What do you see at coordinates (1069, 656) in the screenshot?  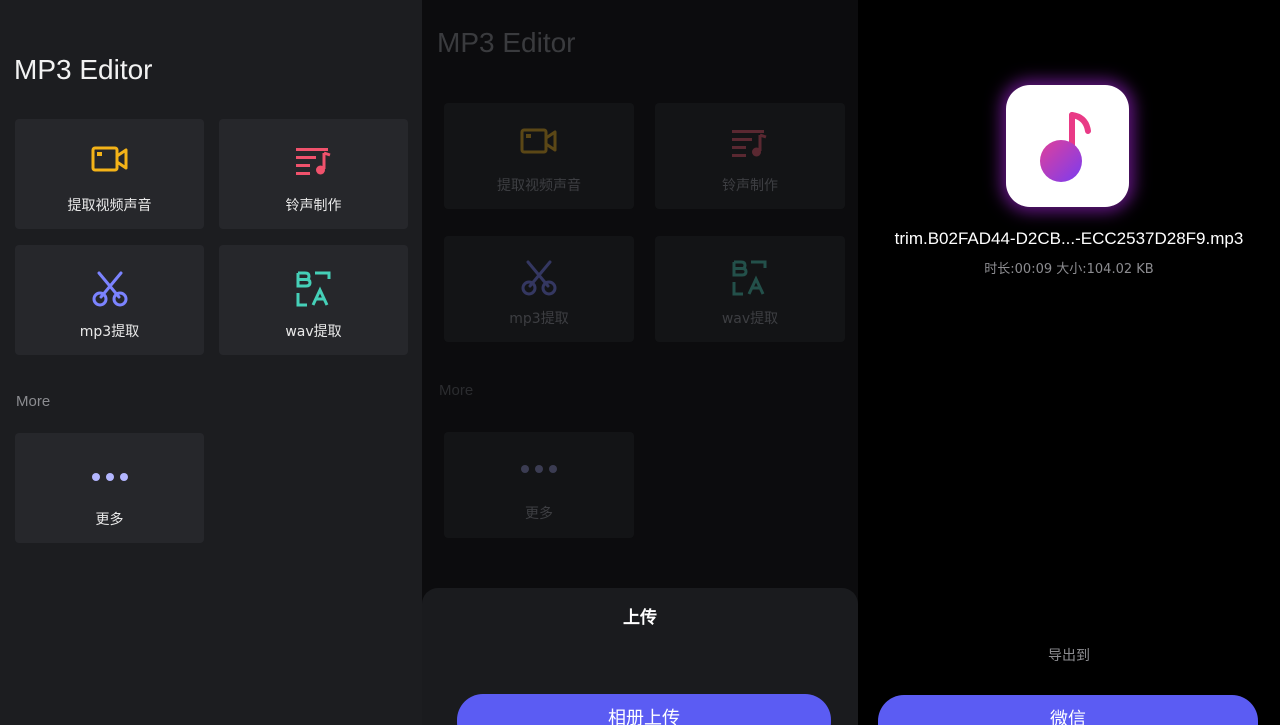 I see `export-to-label: 导出到` at bounding box center [1069, 656].